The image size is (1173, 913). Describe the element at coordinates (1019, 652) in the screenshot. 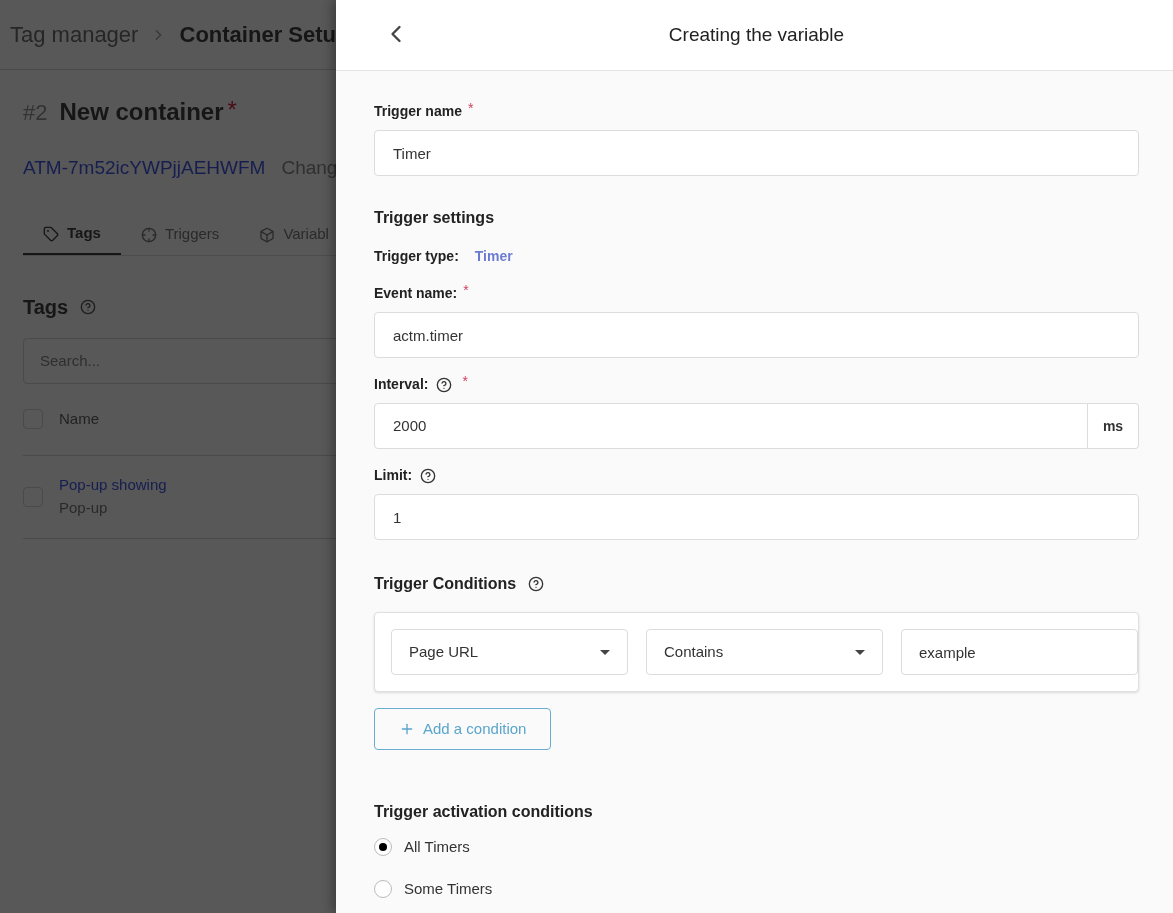

I see `condition-value-field: example` at that location.